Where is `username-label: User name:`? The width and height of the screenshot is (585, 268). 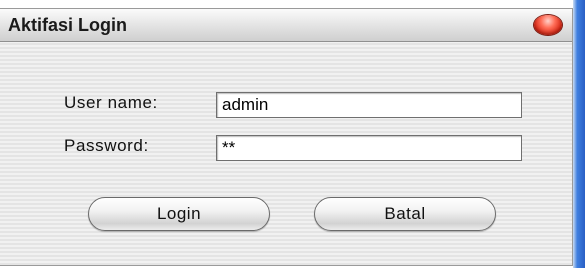 username-label: User name: is located at coordinates (111, 102).